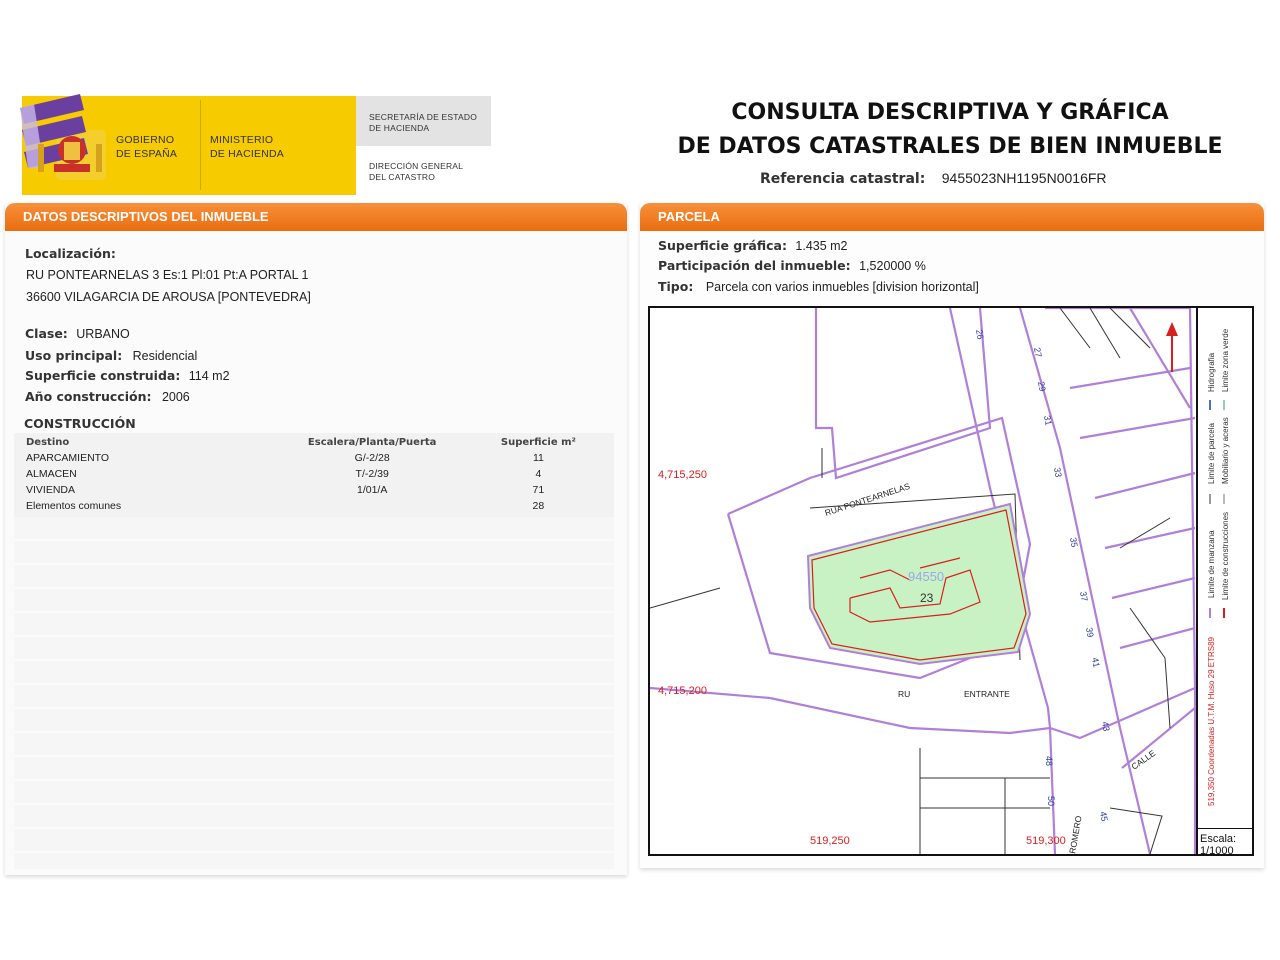 The width and height of the screenshot is (1280, 960). Describe the element at coordinates (68, 458) in the screenshot. I see `cell-destino: APARCAMIENTO` at that location.